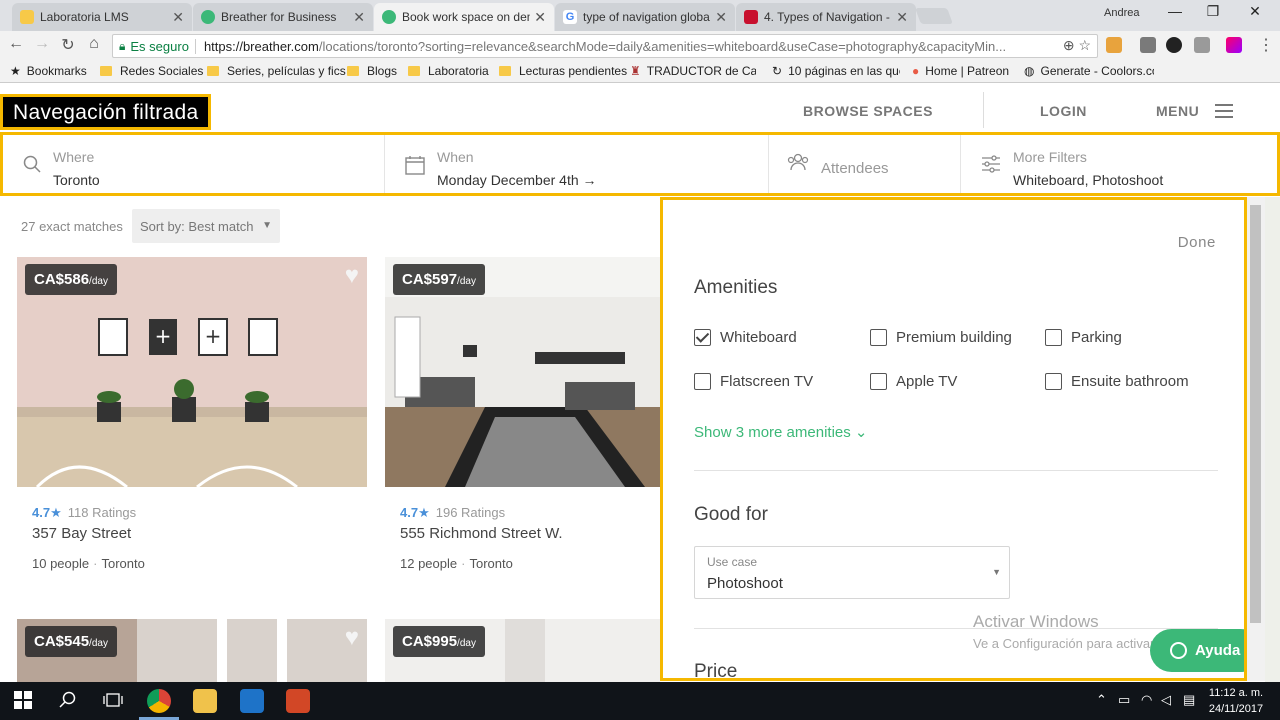  I want to click on rating-row: 4.7★ 118 Ratings, so click(84, 512).